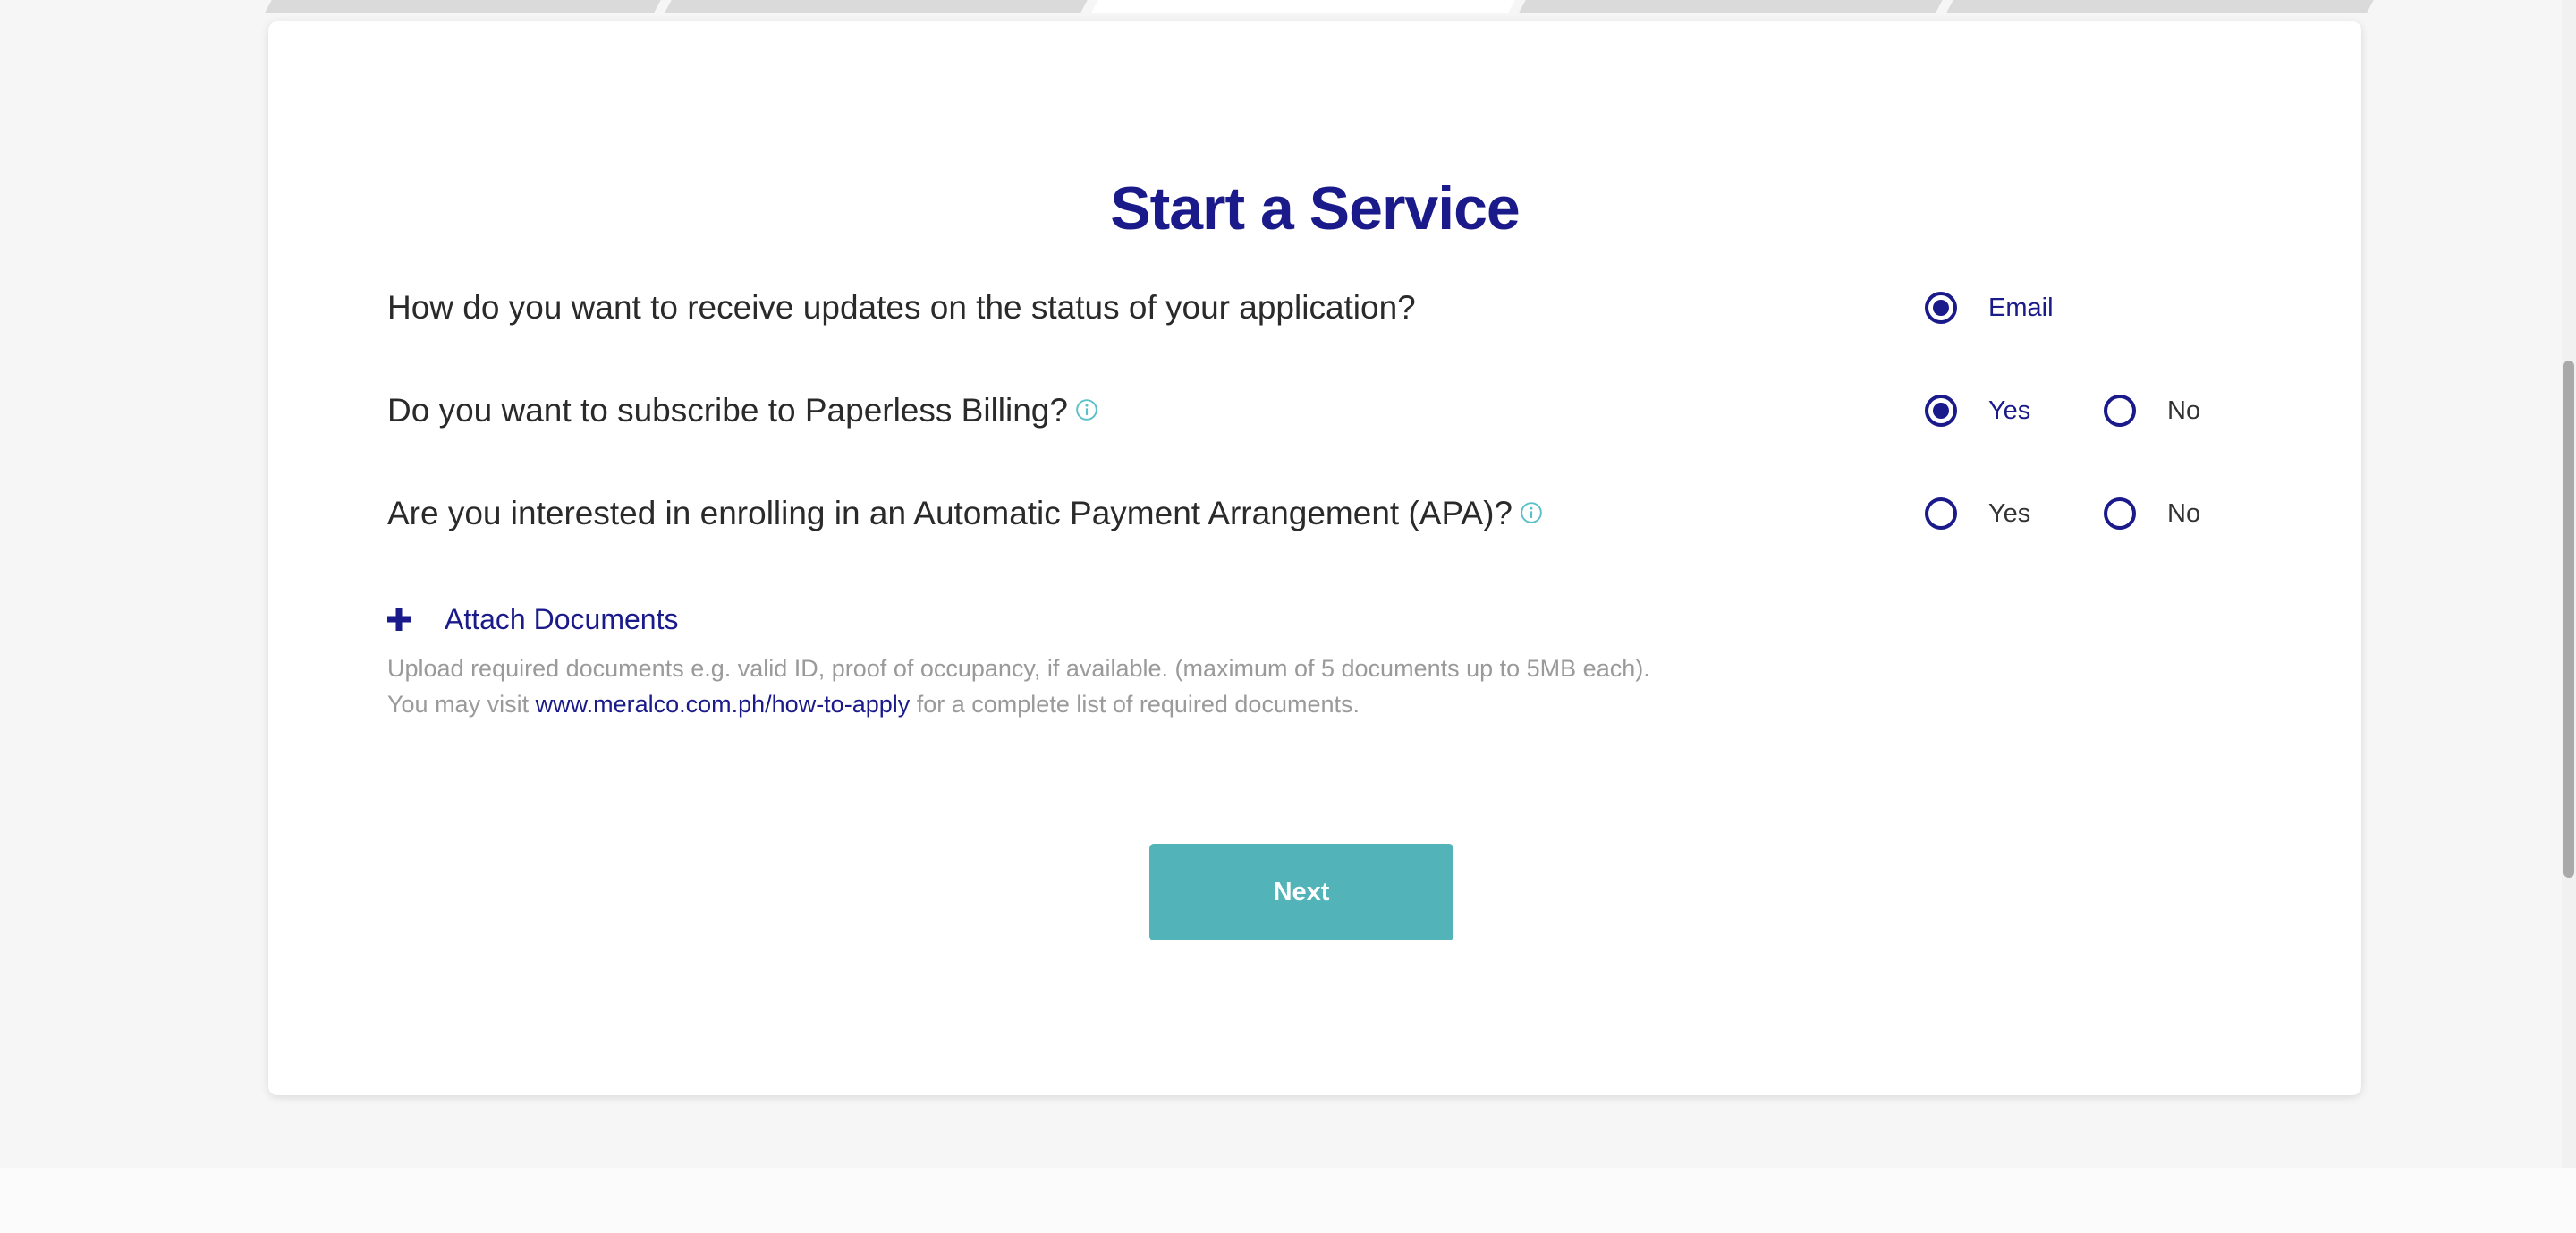 The image size is (2576, 1233). I want to click on attach-documents-label: Attach Documents, so click(562, 618).